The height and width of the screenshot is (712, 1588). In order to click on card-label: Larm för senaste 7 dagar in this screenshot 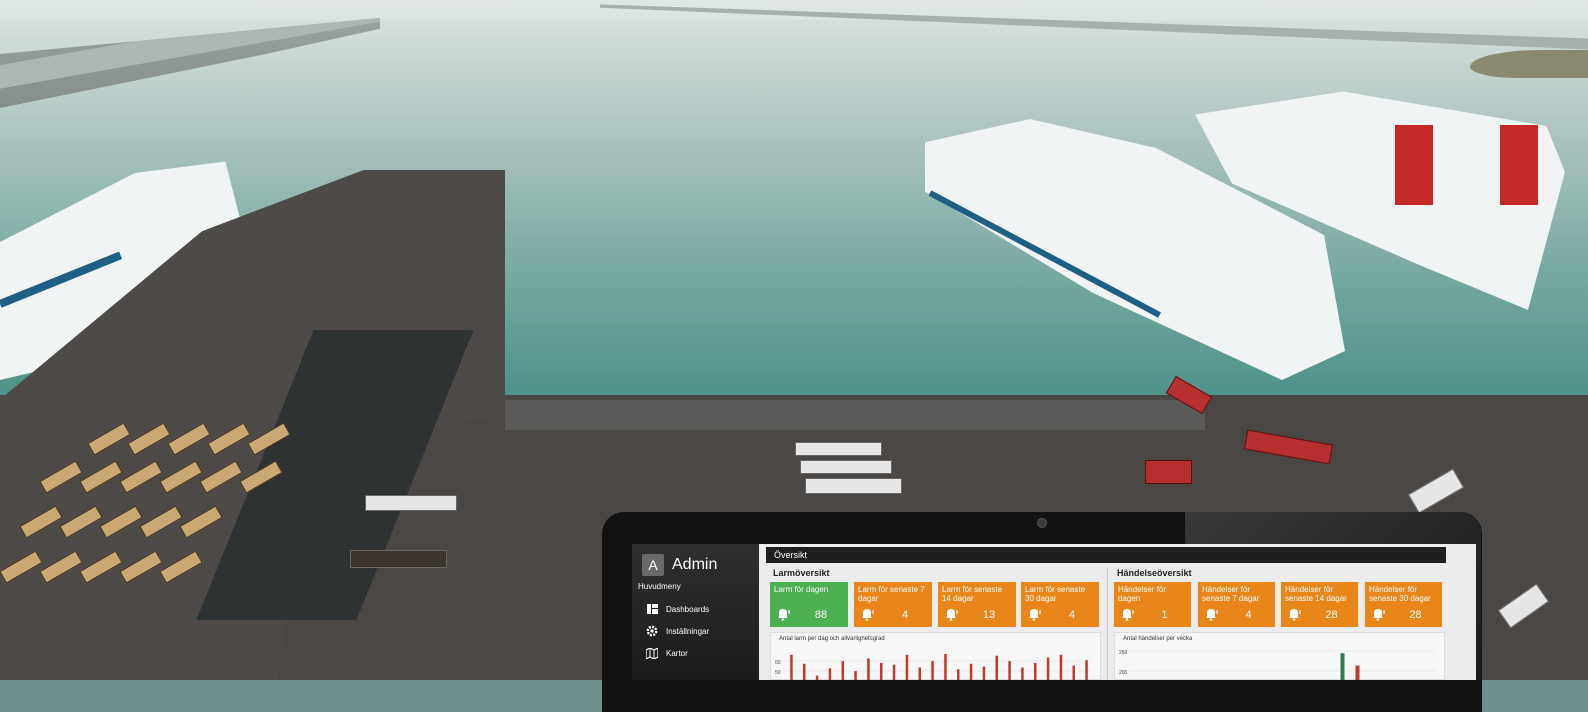, I will do `click(891, 594)`.